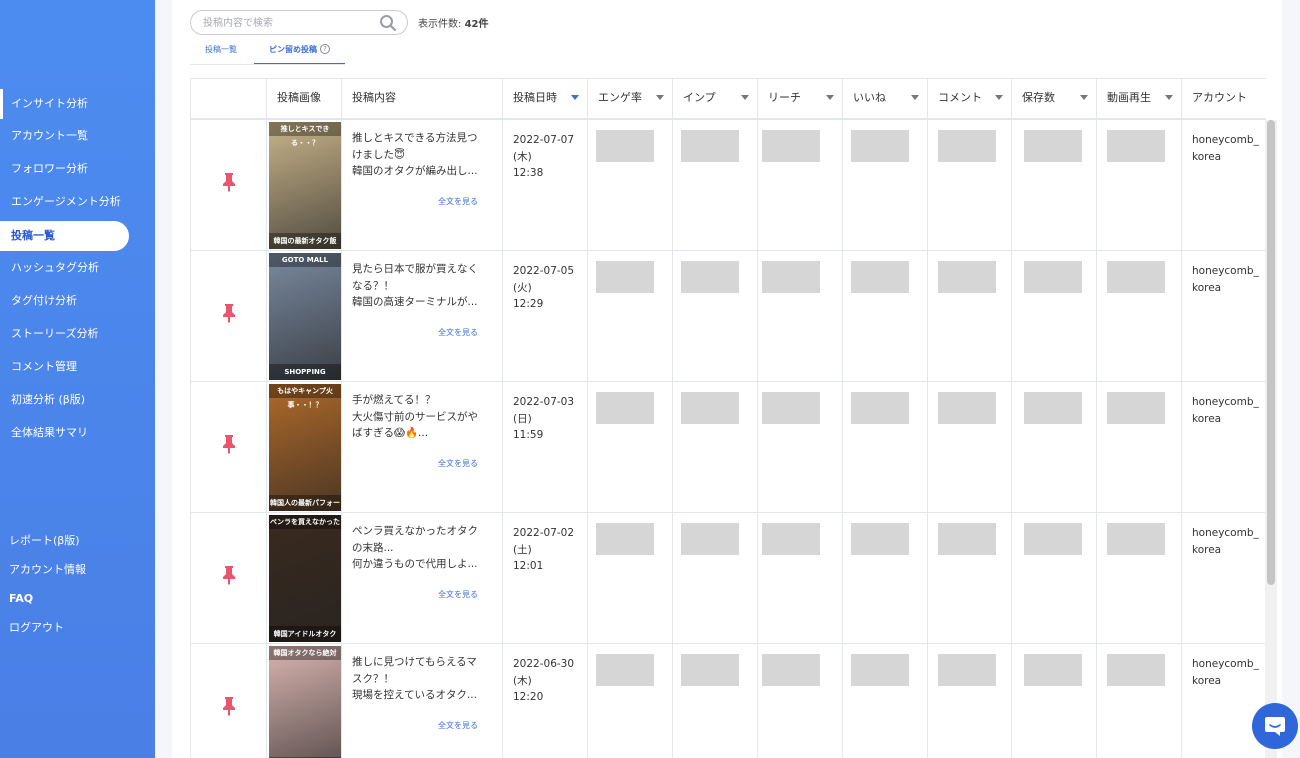  What do you see at coordinates (1139, 447) in the screenshot?
I see `cell-video-views` at bounding box center [1139, 447].